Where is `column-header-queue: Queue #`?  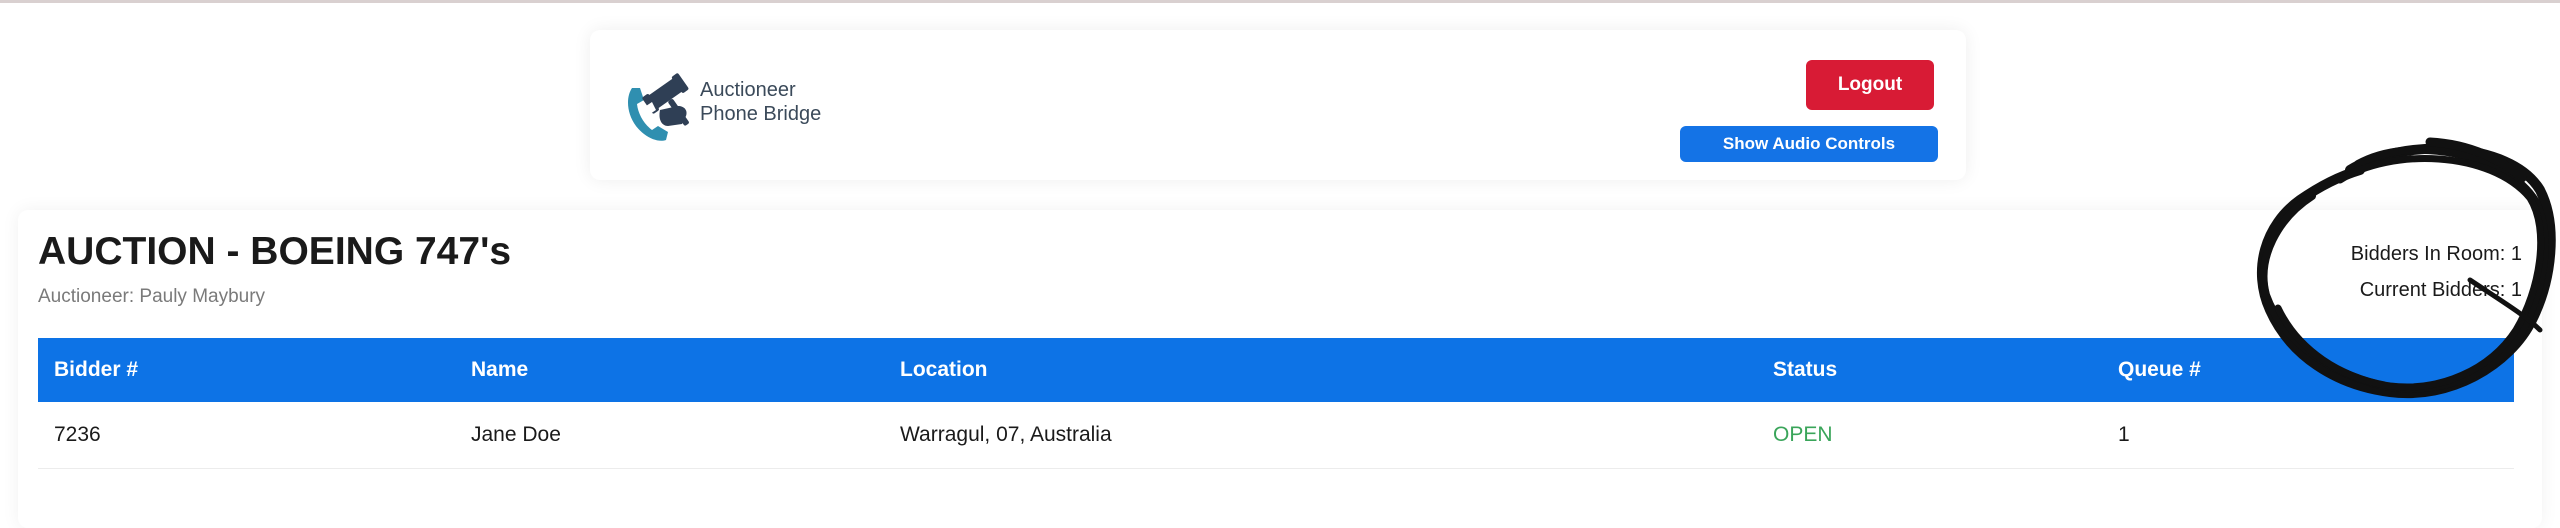 column-header-queue: Queue # is located at coordinates (2159, 369).